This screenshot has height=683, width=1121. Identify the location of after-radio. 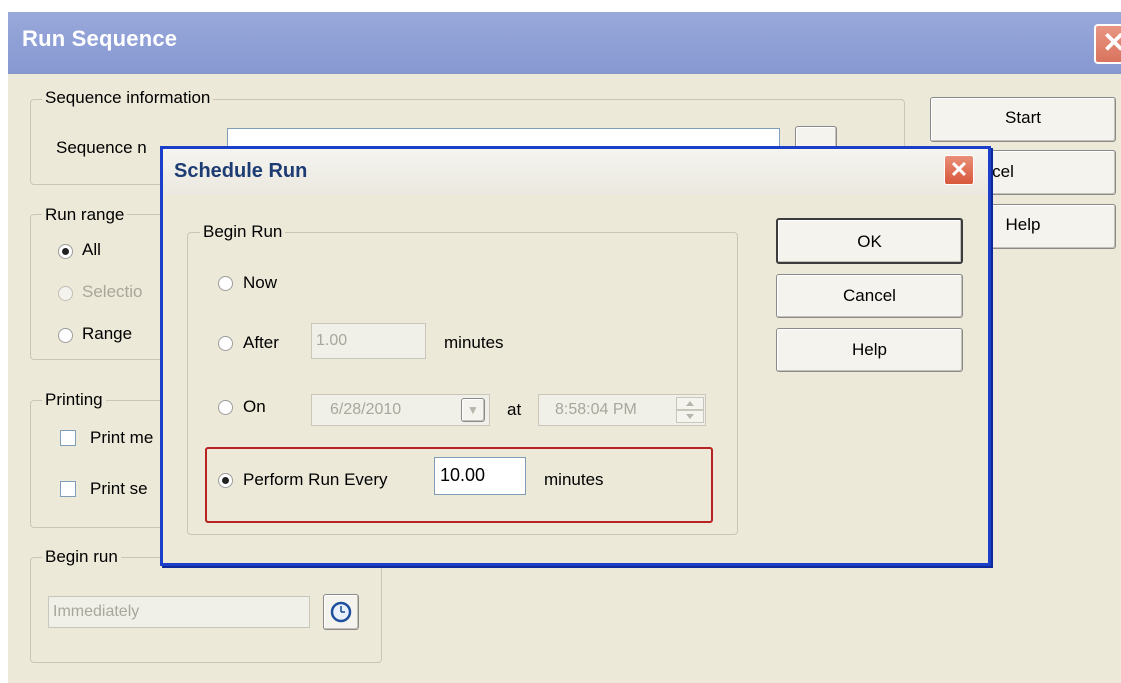
(225, 343).